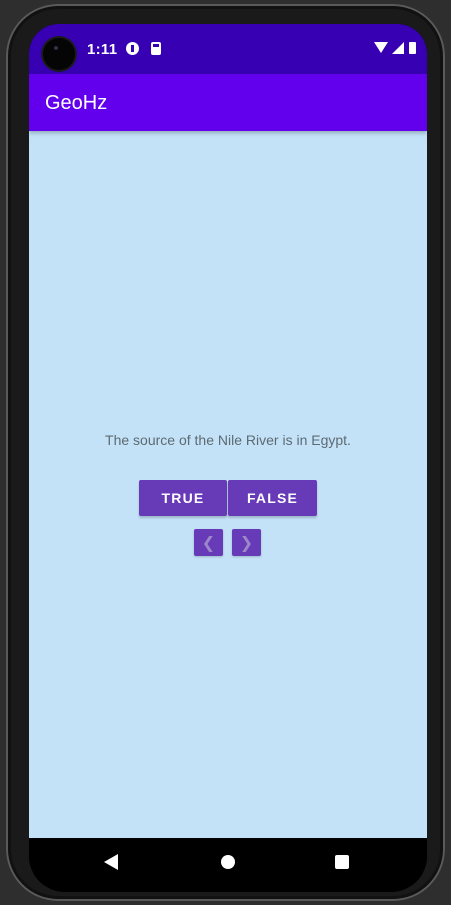  I want to click on sd-card-icon, so click(156, 48).